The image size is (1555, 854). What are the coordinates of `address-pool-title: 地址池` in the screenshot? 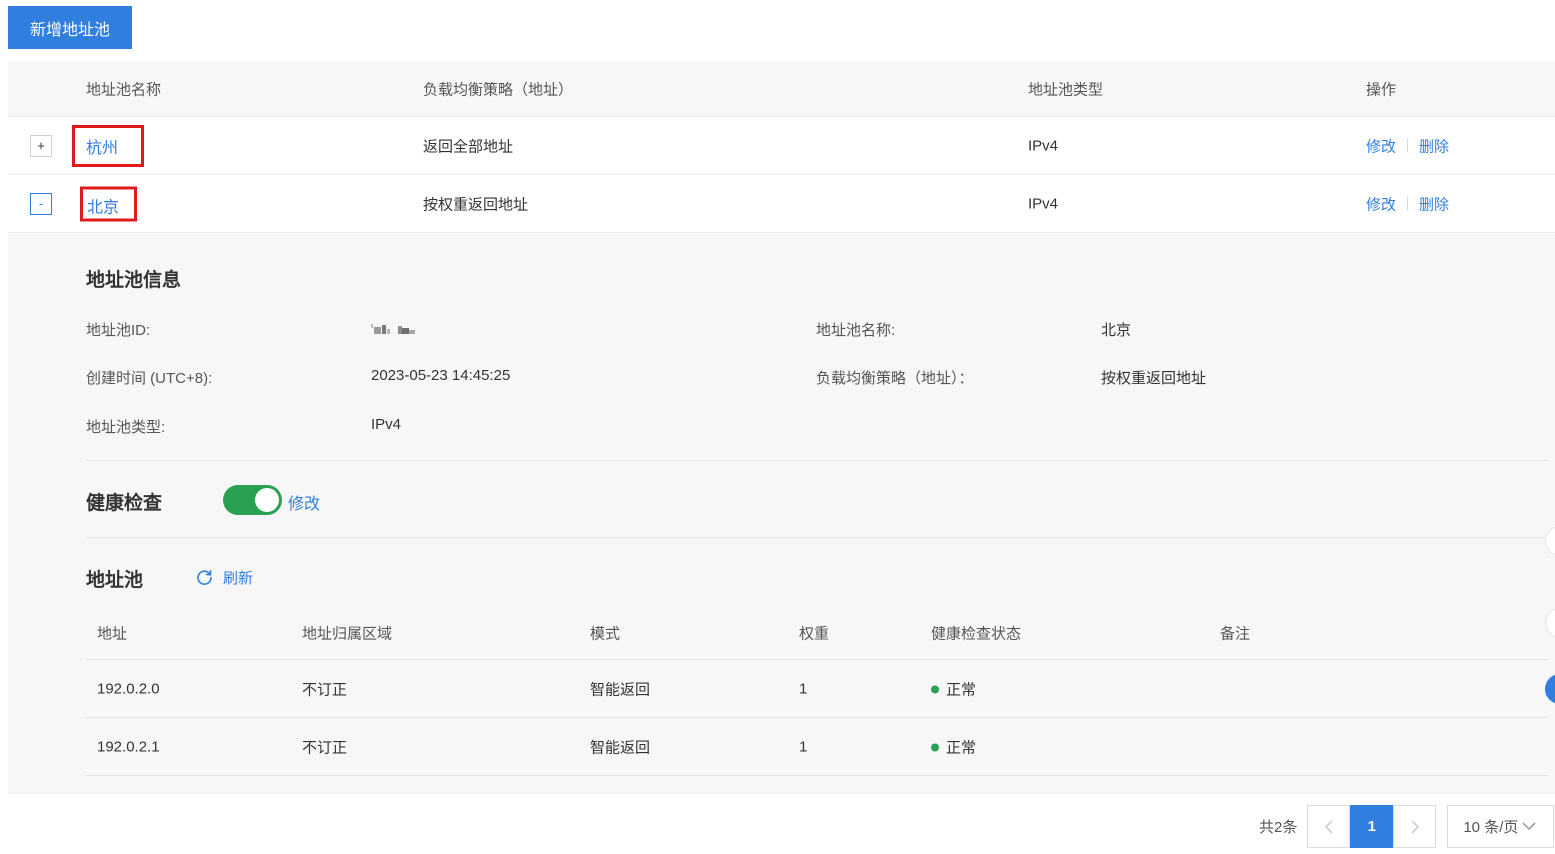 It's located at (115, 580).